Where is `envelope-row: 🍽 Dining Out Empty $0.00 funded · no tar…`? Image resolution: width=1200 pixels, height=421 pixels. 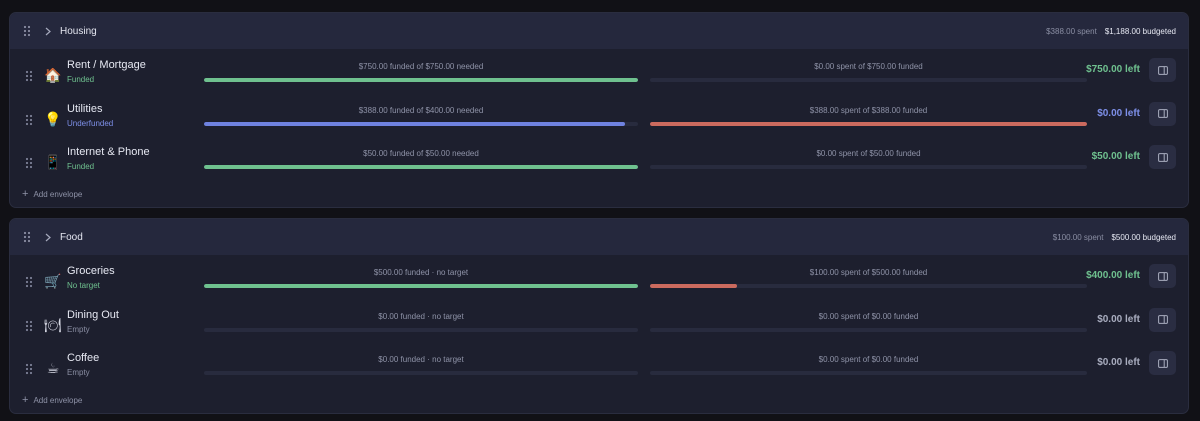 envelope-row: 🍽 Dining Out Empty $0.00 funded · no tar… is located at coordinates (599, 327).